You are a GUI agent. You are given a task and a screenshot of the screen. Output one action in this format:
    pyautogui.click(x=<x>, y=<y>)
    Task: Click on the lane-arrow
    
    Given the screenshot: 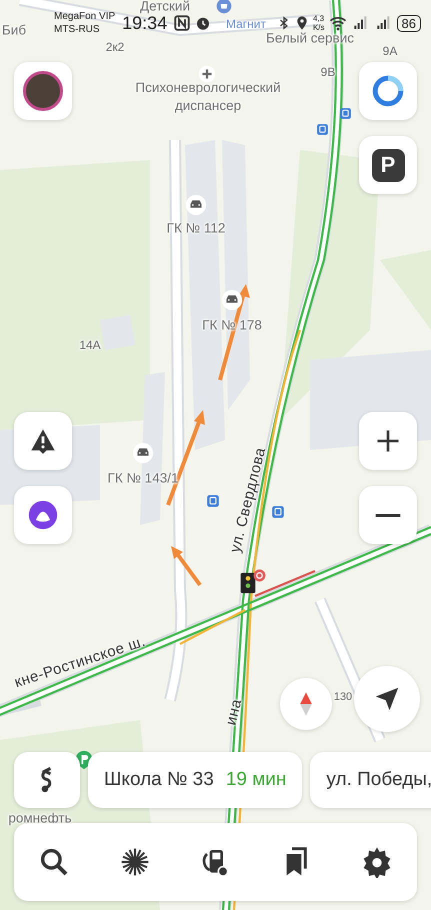 What is the action you would take?
    pyautogui.click(x=186, y=566)
    